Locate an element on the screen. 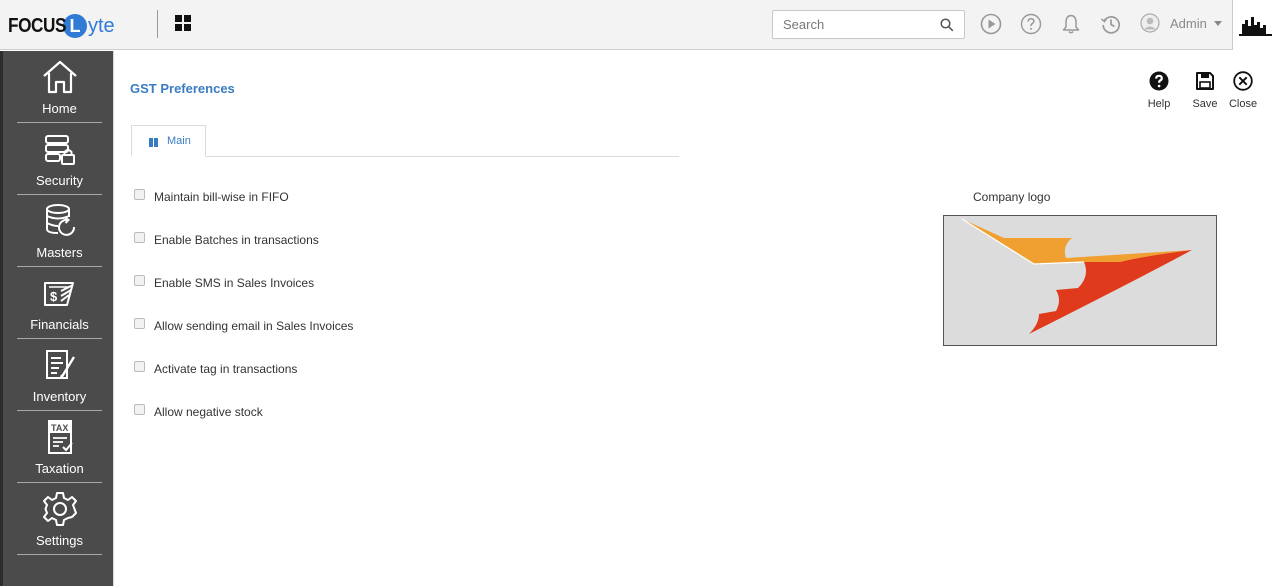  search-box is located at coordinates (868, 24).